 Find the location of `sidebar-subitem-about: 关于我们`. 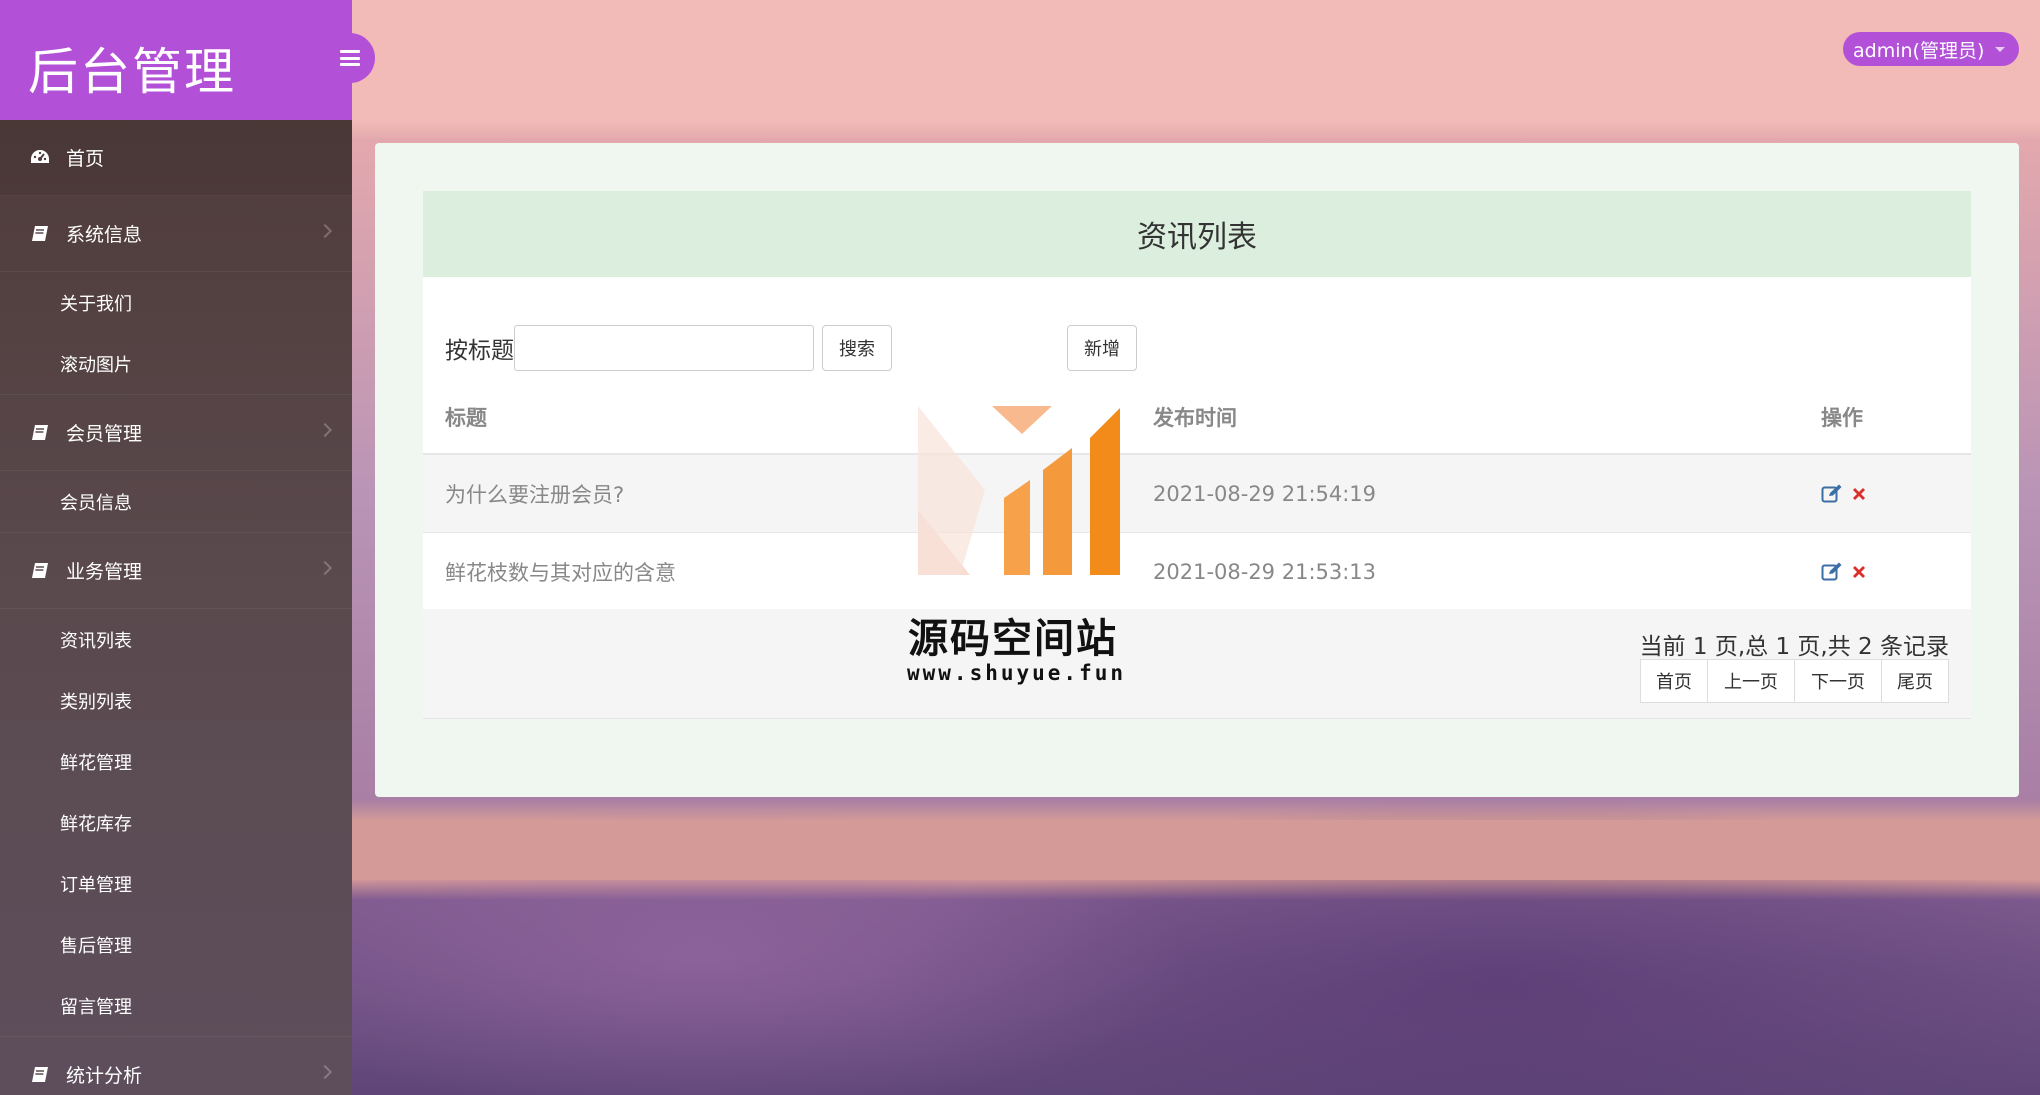

sidebar-subitem-about: 关于我们 is located at coordinates (176, 302).